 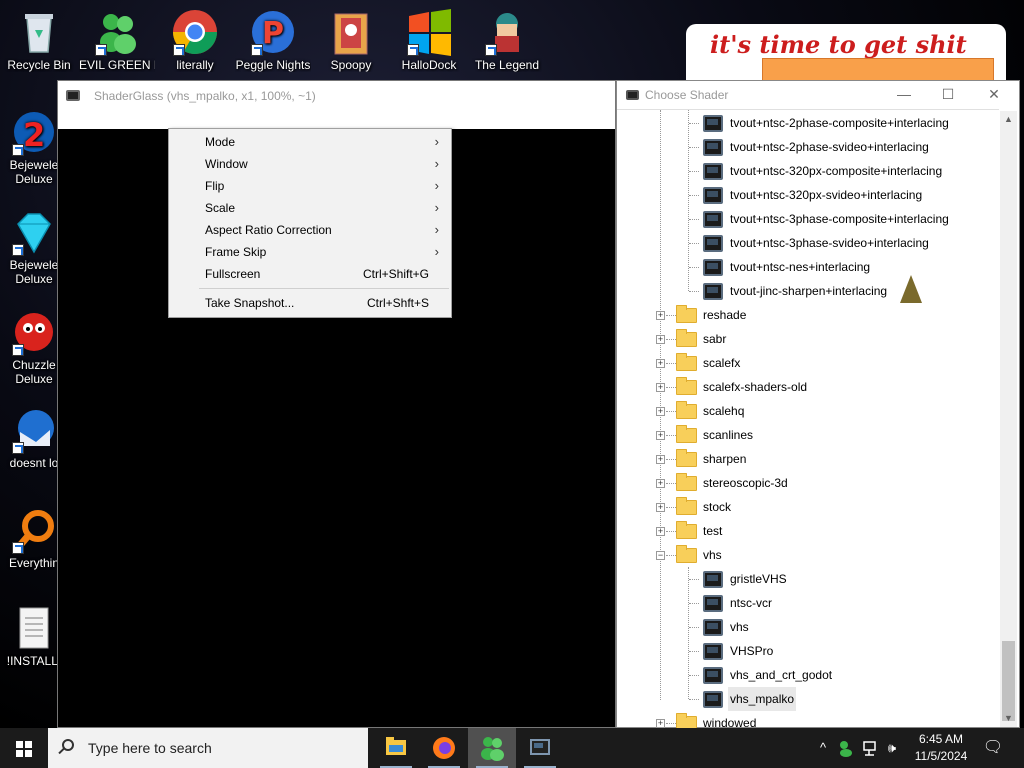 What do you see at coordinates (818, 95) in the screenshot?
I see `choose-shader-titlebar: Choose Shader — ☐ ✕` at bounding box center [818, 95].